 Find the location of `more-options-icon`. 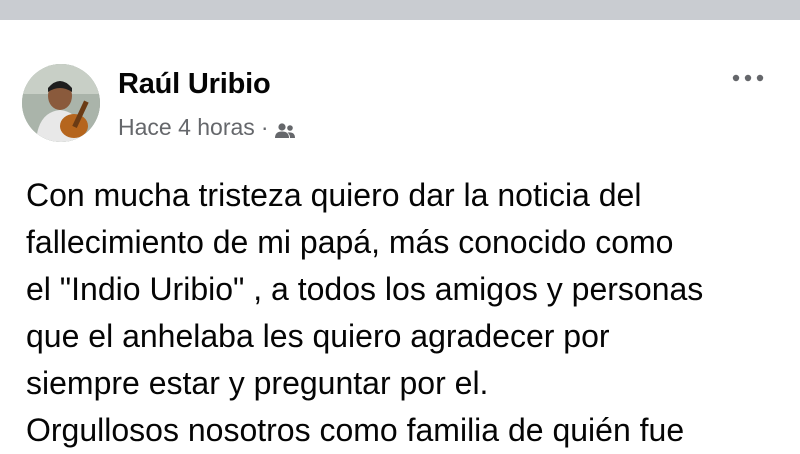

more-options-icon is located at coordinates (748, 78).